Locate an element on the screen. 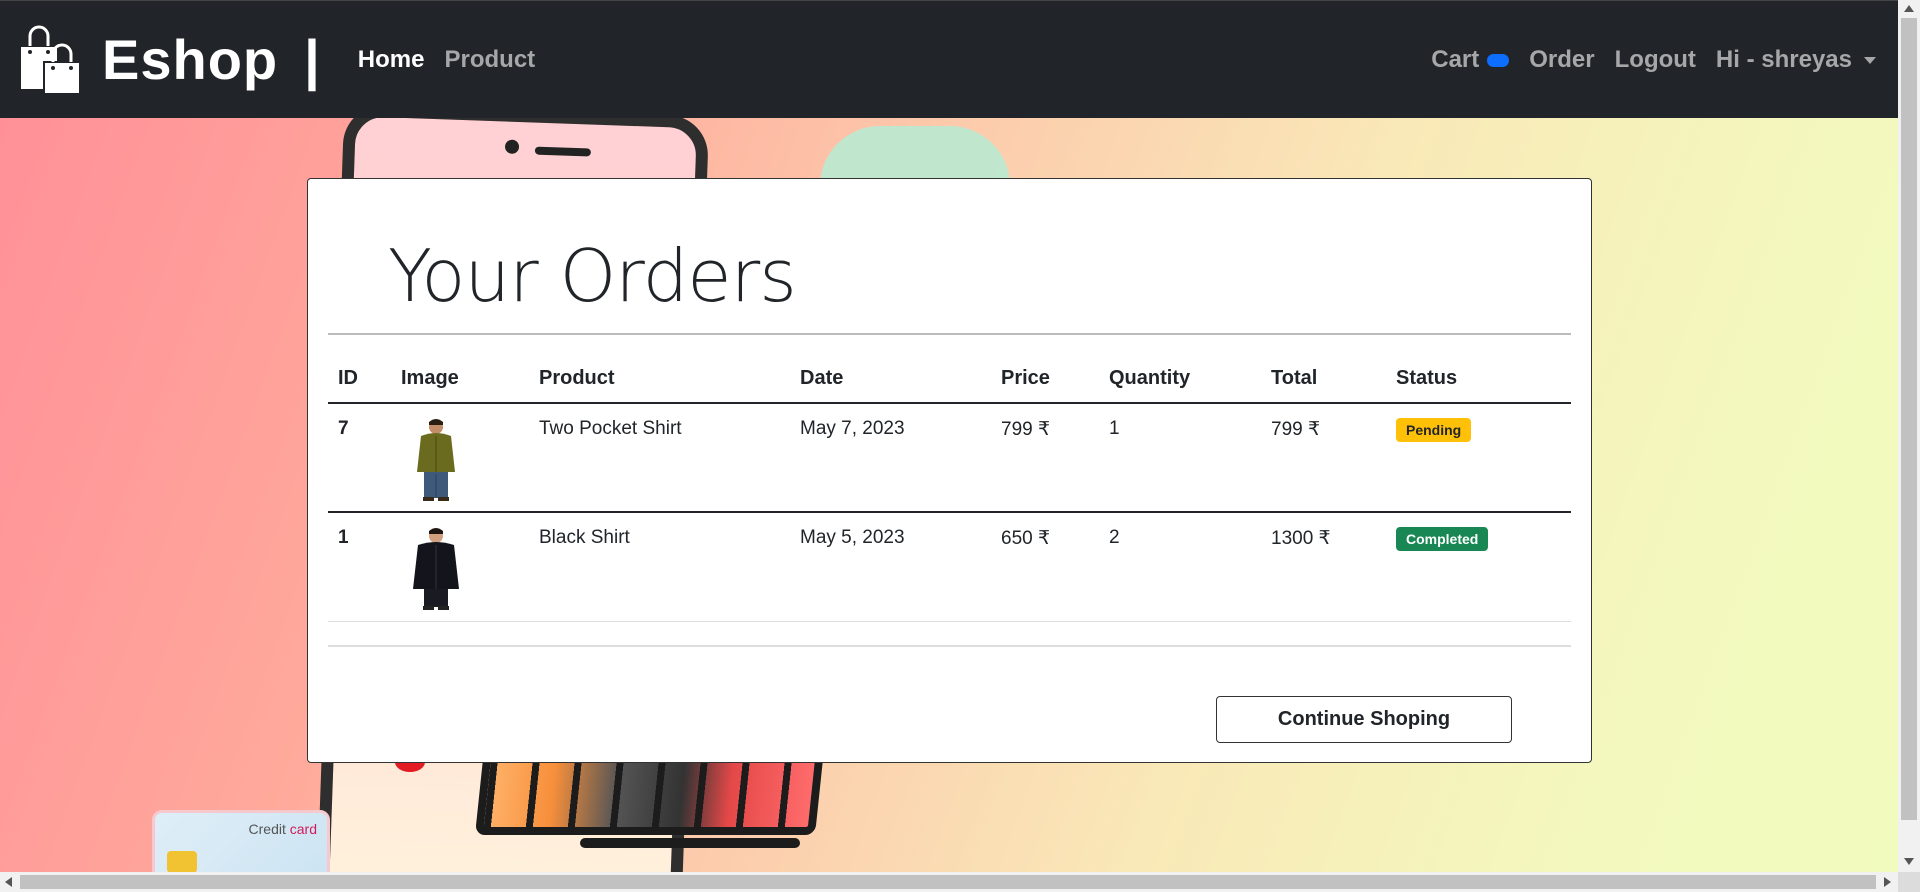  order-date: May 5, 2023 is located at coordinates (890, 567).